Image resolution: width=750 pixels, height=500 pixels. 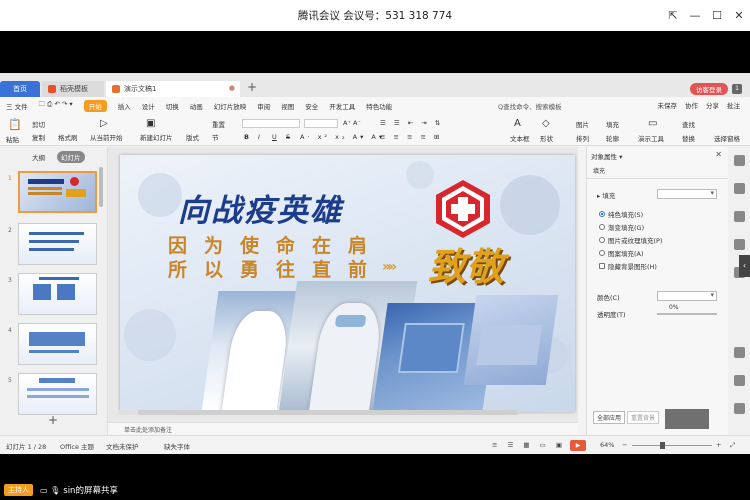 I want to click on section-button: 节, so click(x=215, y=137).